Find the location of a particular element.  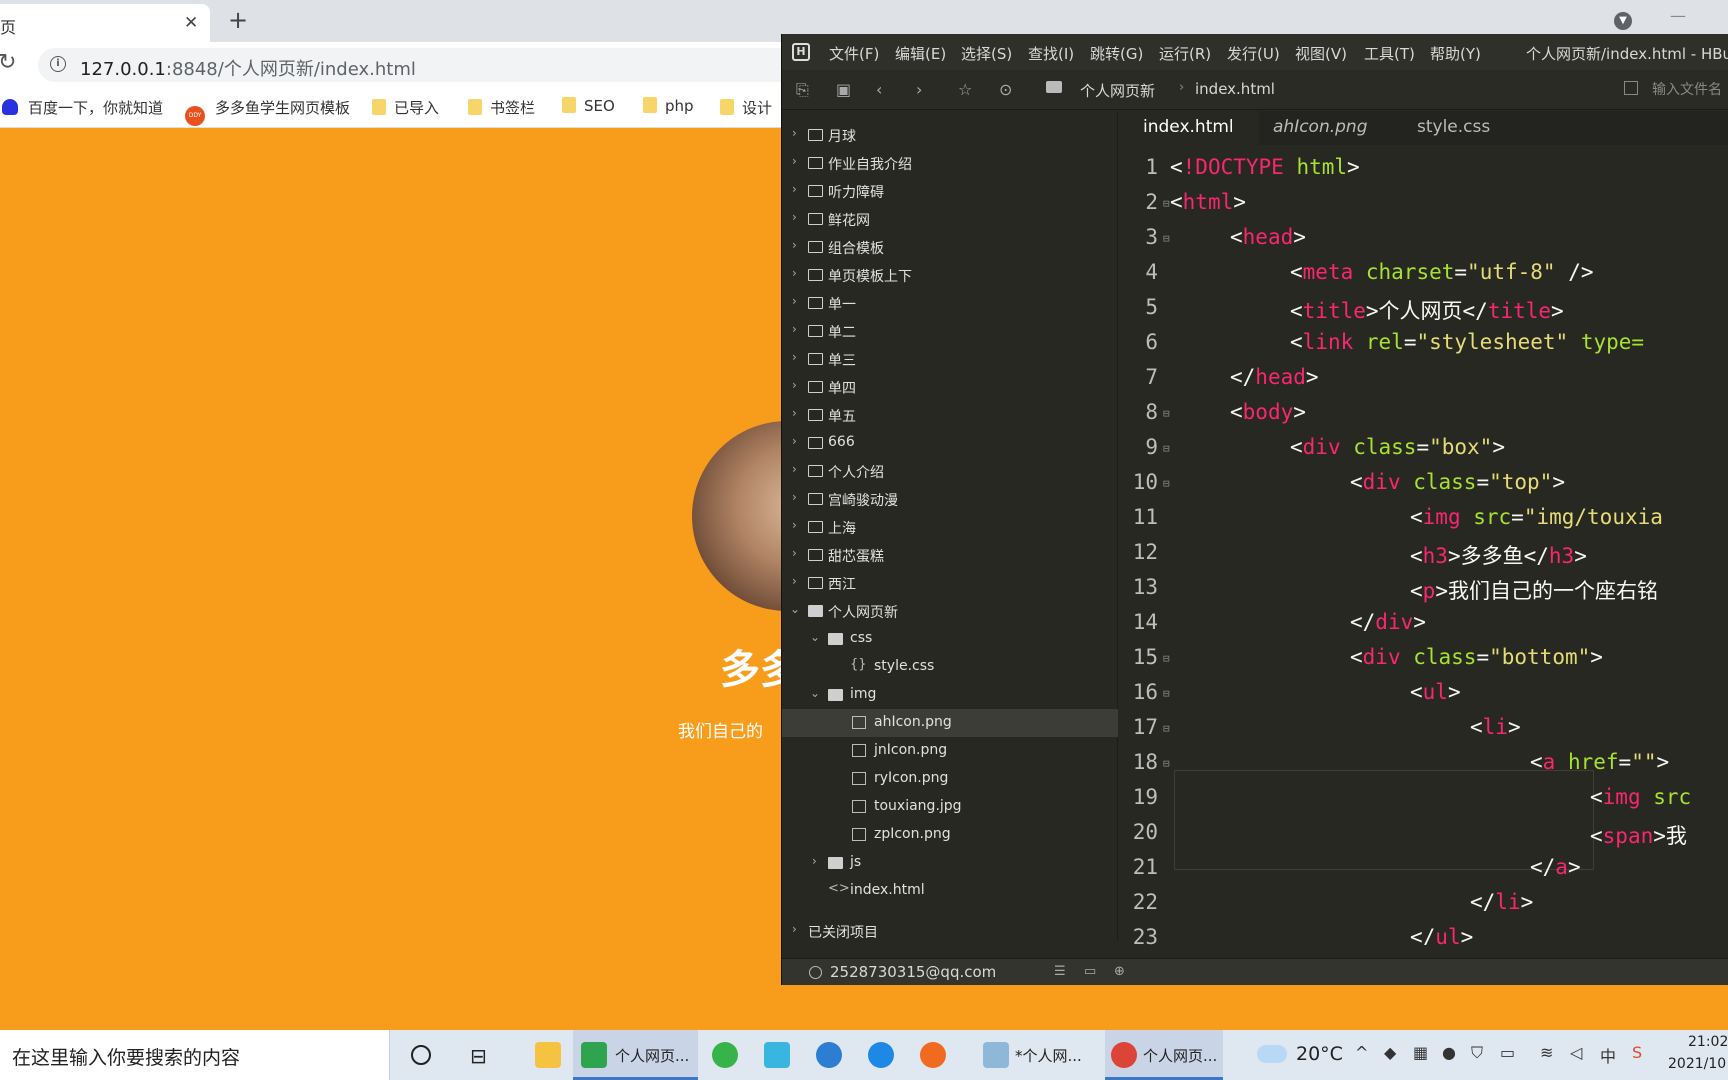

menu-view: 视图(V) is located at coordinates (1321, 53).